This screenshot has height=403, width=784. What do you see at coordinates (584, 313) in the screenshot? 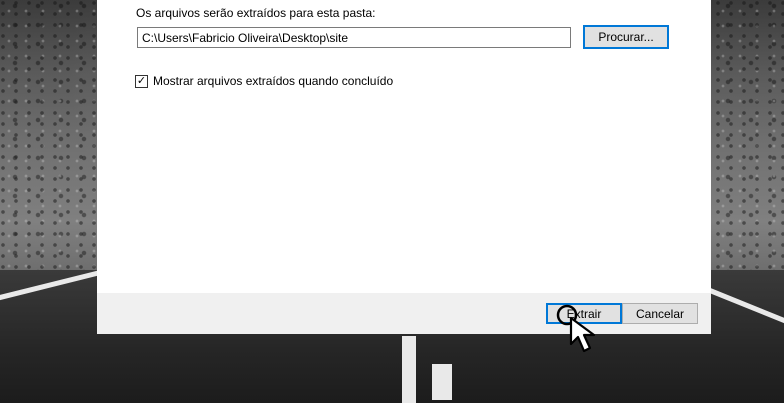
I see `extract-button: Extrair` at bounding box center [584, 313].